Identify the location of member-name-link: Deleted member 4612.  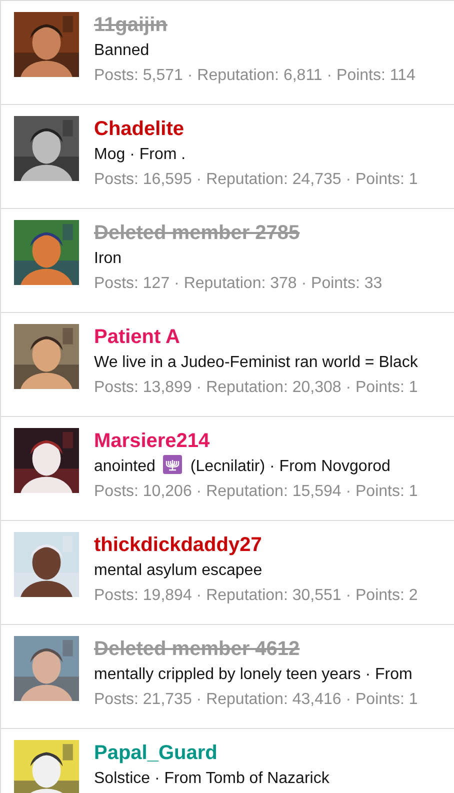
(197, 649).